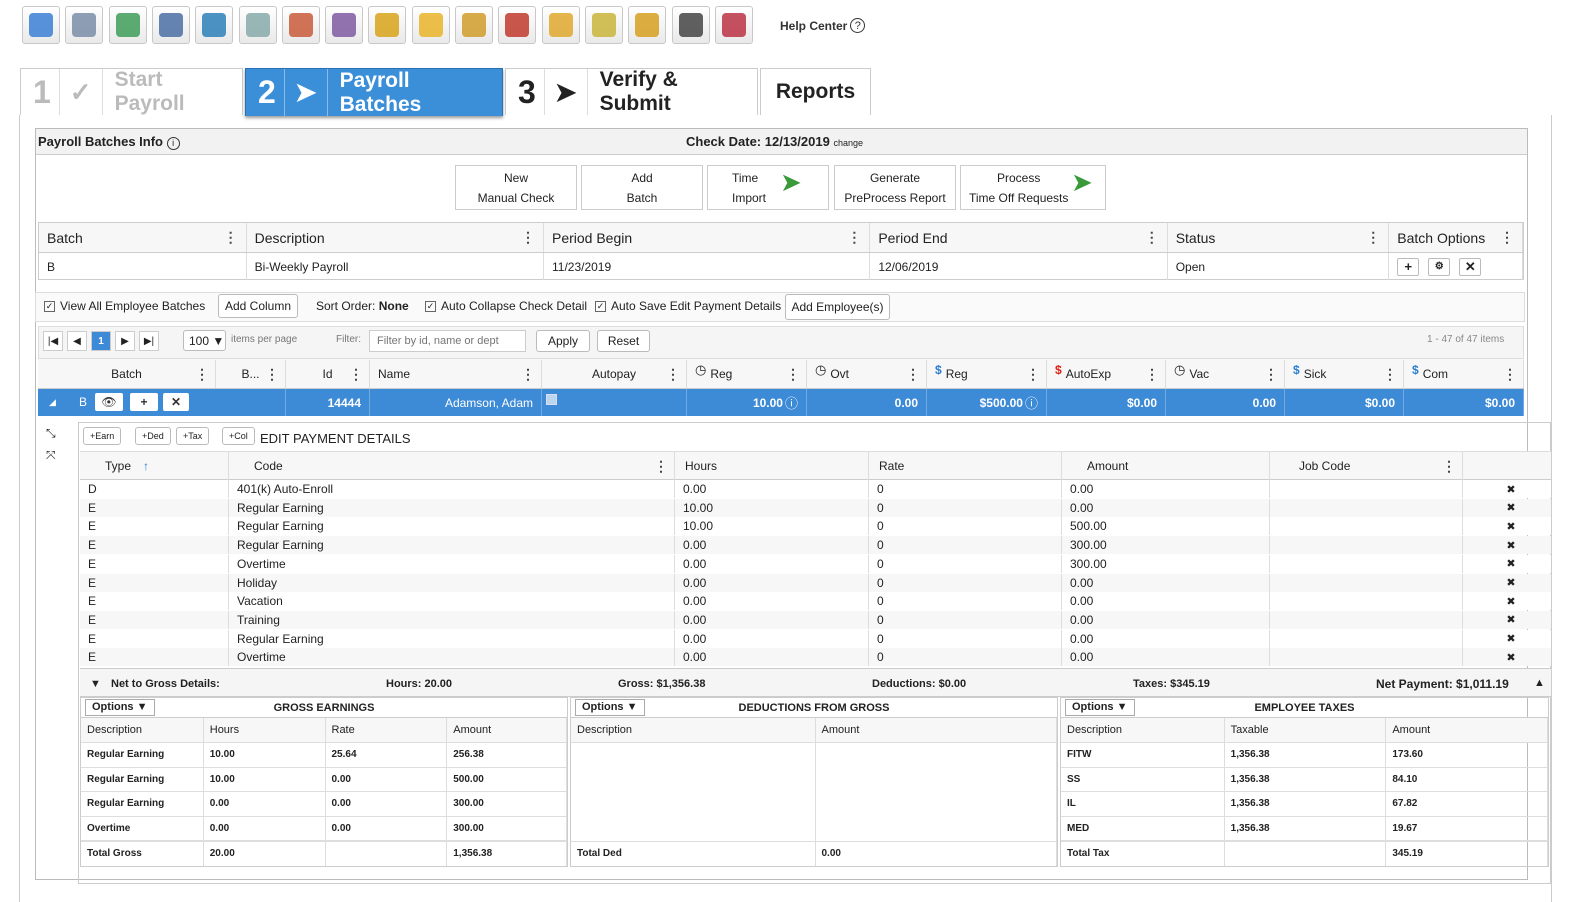 The width and height of the screenshot is (1593, 902). What do you see at coordinates (102, 436) in the screenshot?
I see `add-earn-button: +Earn` at bounding box center [102, 436].